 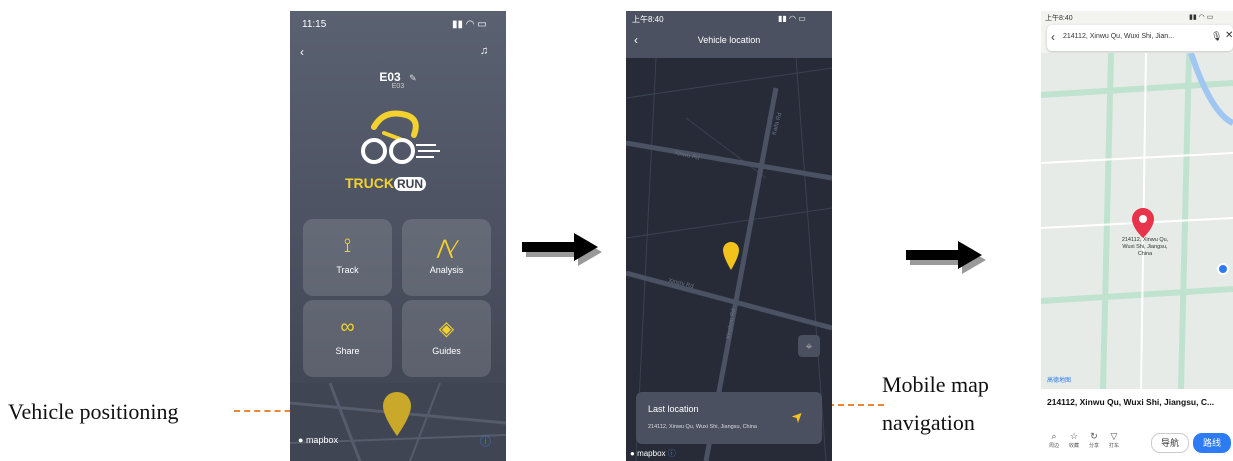 I want to click on share-tile: ∞ Share, so click(x=347, y=338).